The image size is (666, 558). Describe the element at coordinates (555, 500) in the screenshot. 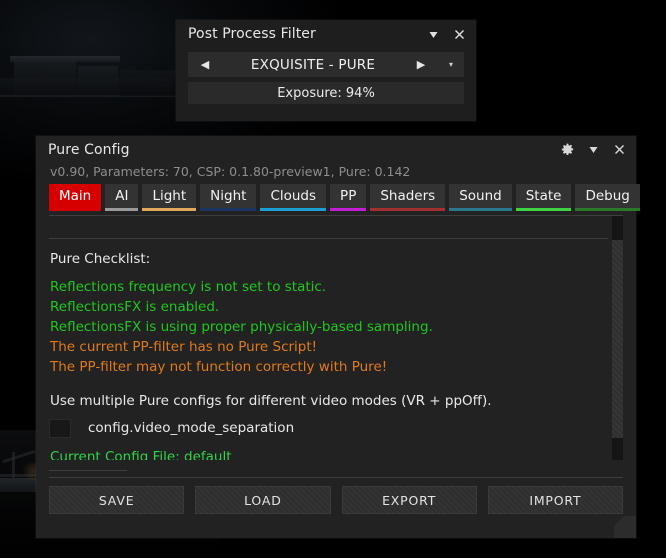

I see `import-button: IMPORT` at that location.